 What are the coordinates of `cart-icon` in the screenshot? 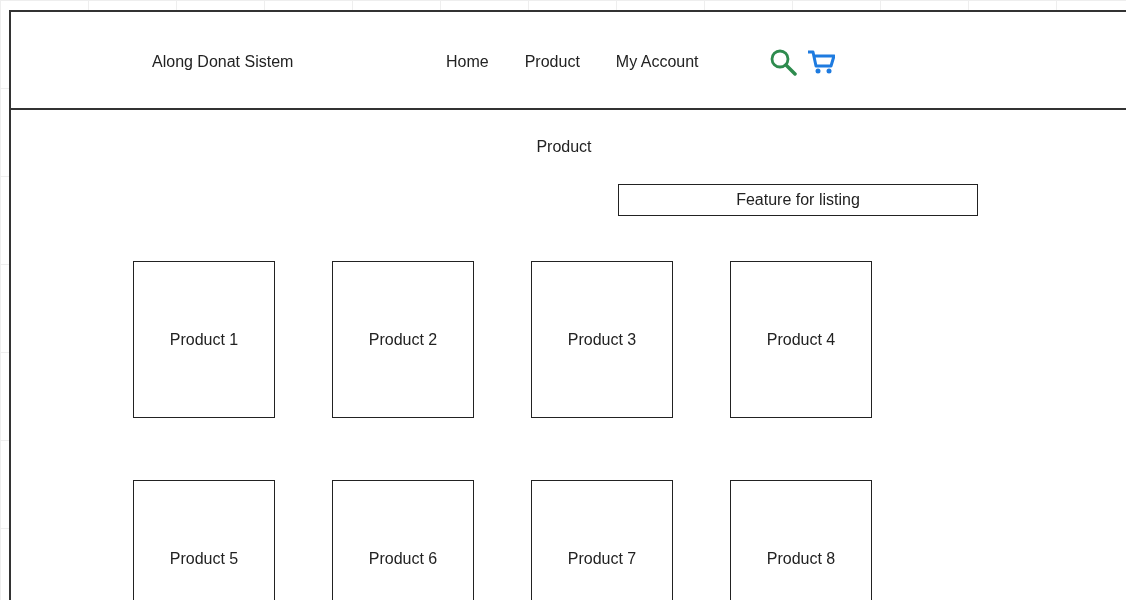 It's located at (820, 62).